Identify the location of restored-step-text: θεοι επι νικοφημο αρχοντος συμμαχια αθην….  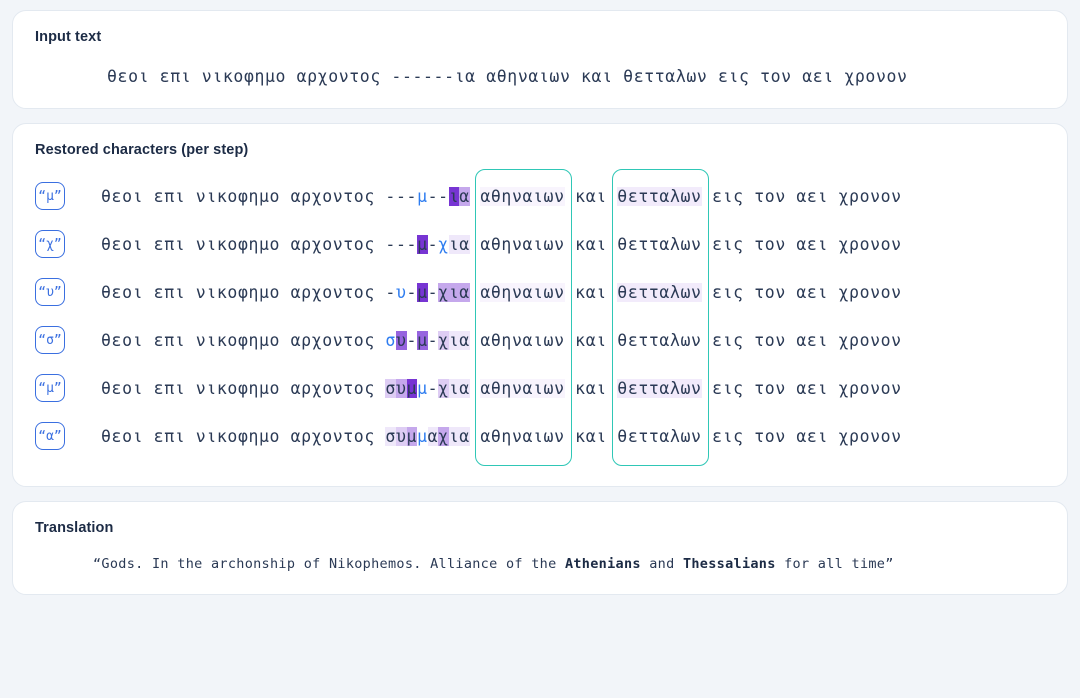
(501, 436).